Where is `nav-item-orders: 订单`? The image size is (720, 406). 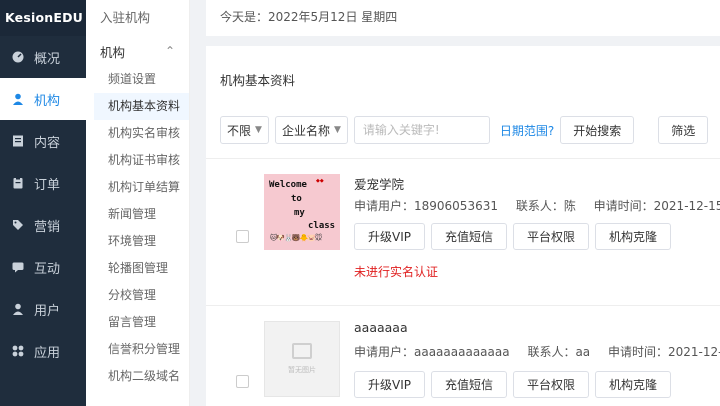
nav-item-orders: 订单 is located at coordinates (43, 183).